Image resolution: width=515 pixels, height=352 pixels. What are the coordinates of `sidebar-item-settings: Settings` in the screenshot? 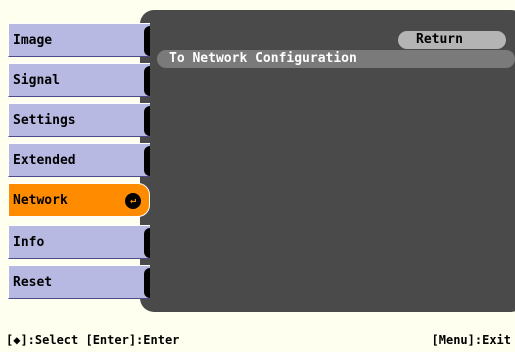 It's located at (79, 120).